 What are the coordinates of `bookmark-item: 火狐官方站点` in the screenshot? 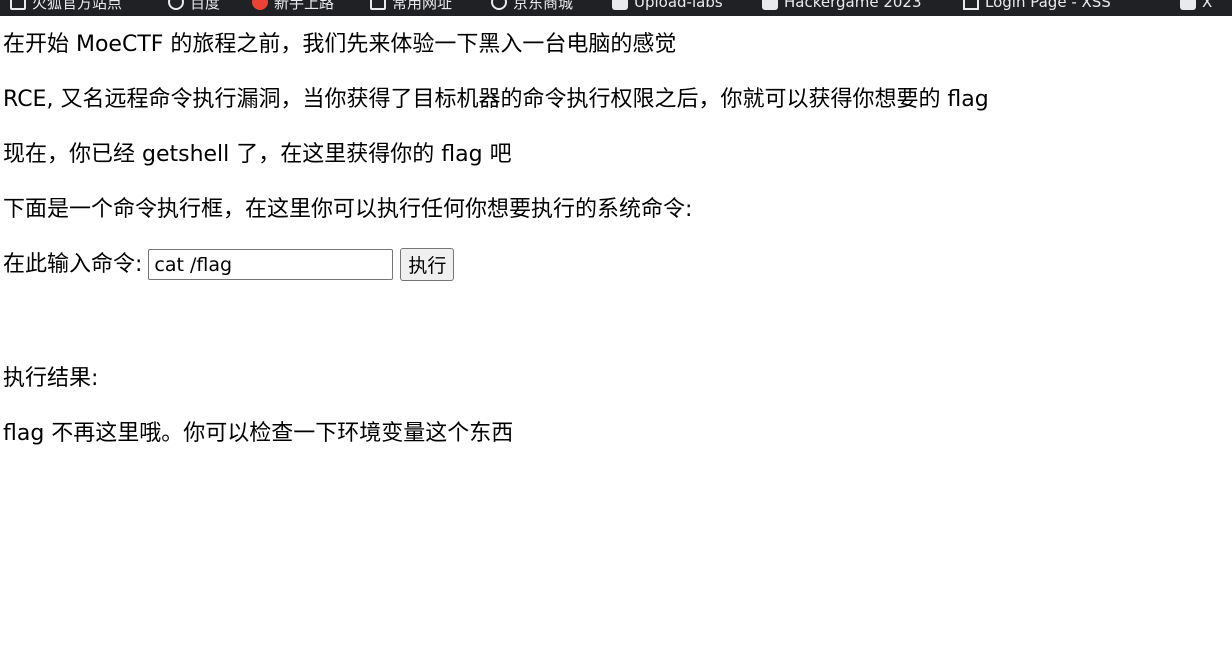 It's located at (66, 6).